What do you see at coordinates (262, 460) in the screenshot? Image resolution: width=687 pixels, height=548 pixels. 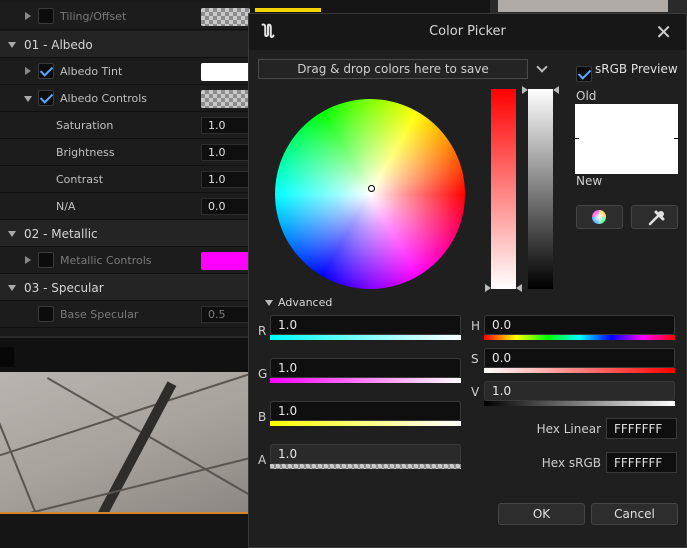 I see `a-channel-label: A` at bounding box center [262, 460].